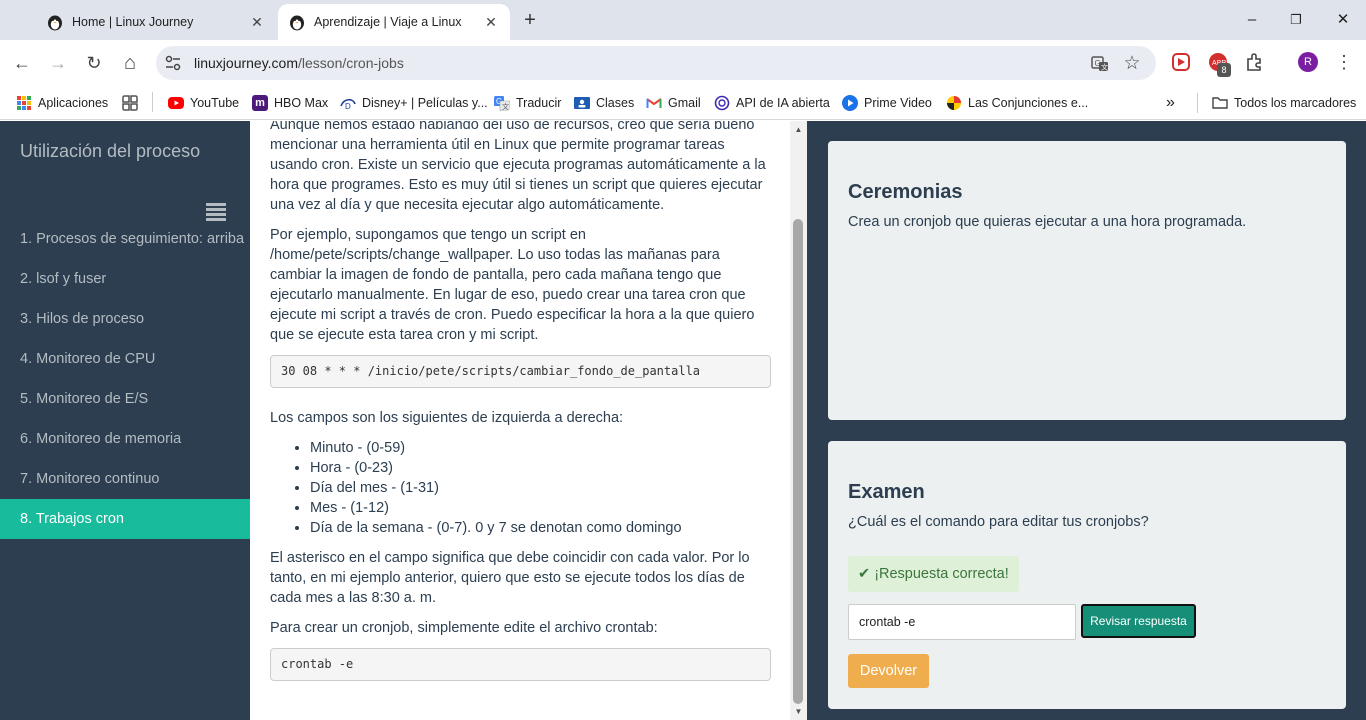 This screenshot has height=720, width=1366. Describe the element at coordinates (203, 103) in the screenshot. I see `bookmark-youtube: YouTube` at that location.